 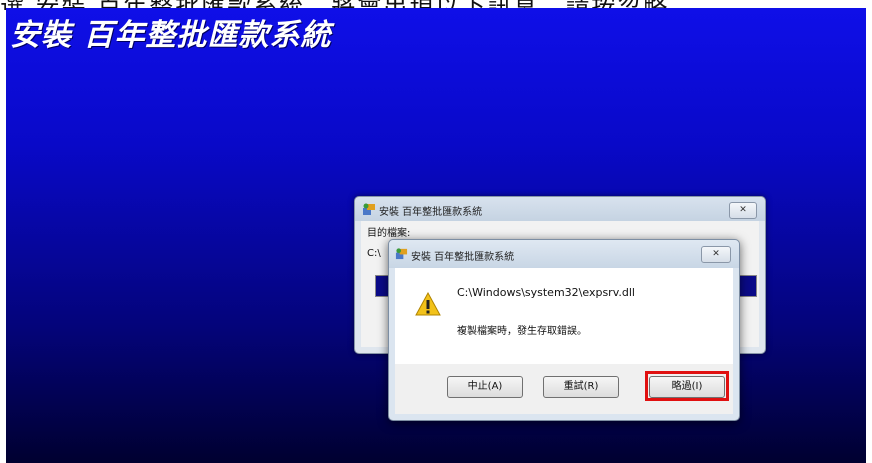 What do you see at coordinates (171, 35) in the screenshot?
I see `installer-title: 安裝 百年整批匯款系統` at bounding box center [171, 35].